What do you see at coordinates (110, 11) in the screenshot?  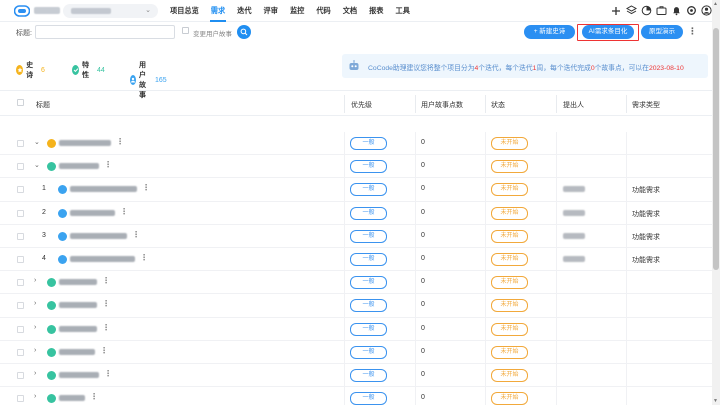 I see `project-selector: ⌄` at bounding box center [110, 11].